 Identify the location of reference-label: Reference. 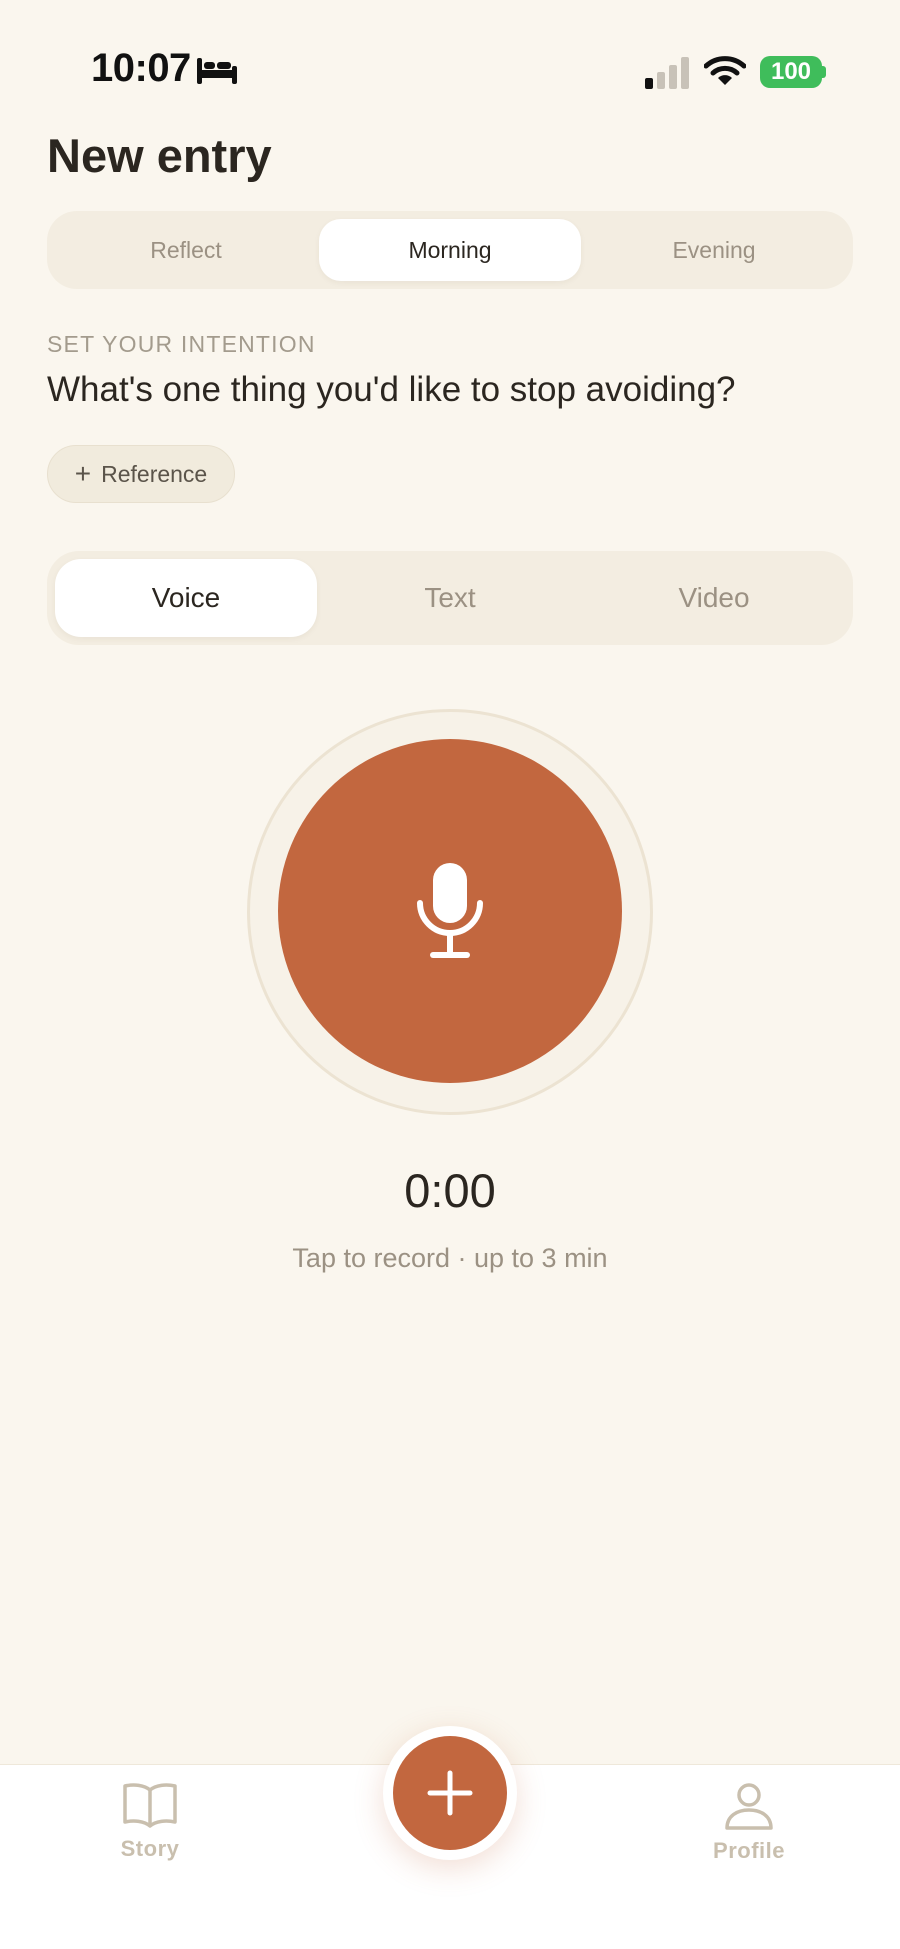
(154, 473).